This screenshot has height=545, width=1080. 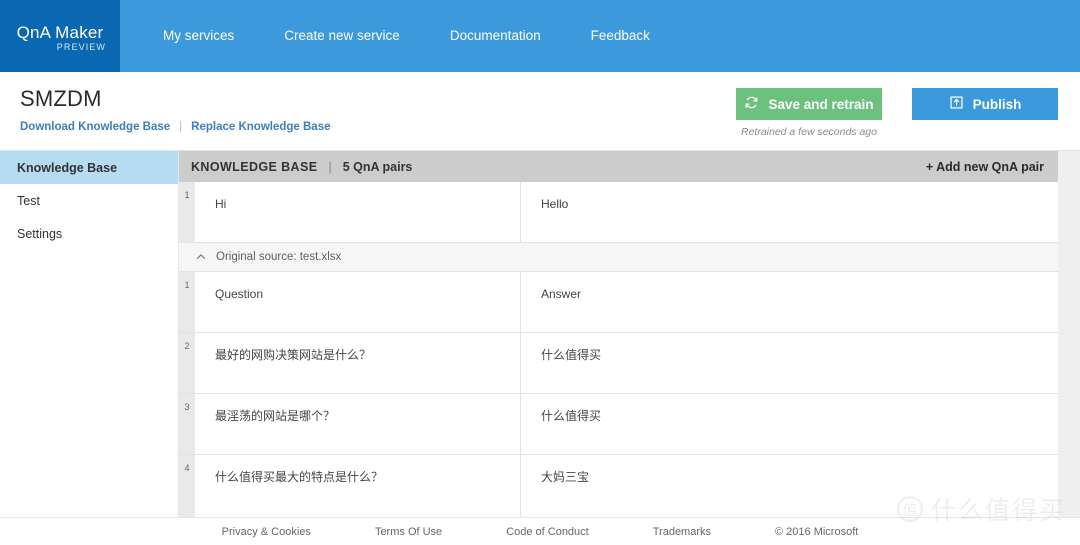 What do you see at coordinates (789, 302) in the screenshot?
I see `answer-cell: Answer` at bounding box center [789, 302].